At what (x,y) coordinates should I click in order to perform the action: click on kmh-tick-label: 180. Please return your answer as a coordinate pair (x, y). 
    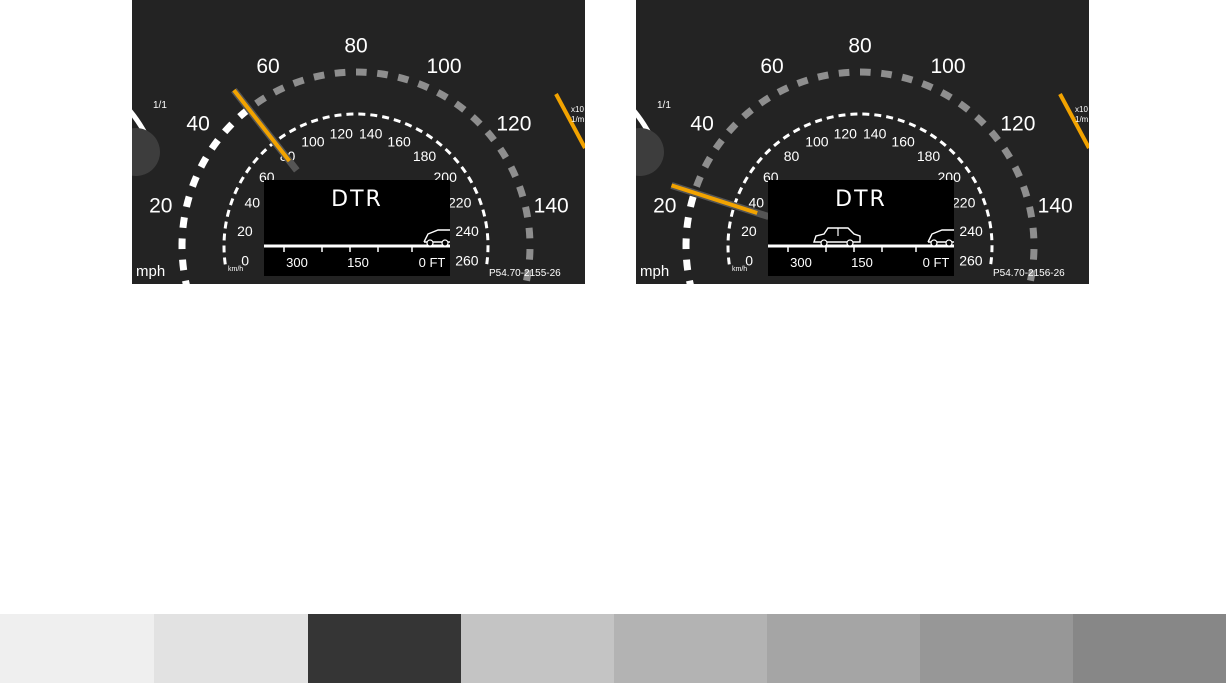
    Looking at the image, I should click on (929, 156).